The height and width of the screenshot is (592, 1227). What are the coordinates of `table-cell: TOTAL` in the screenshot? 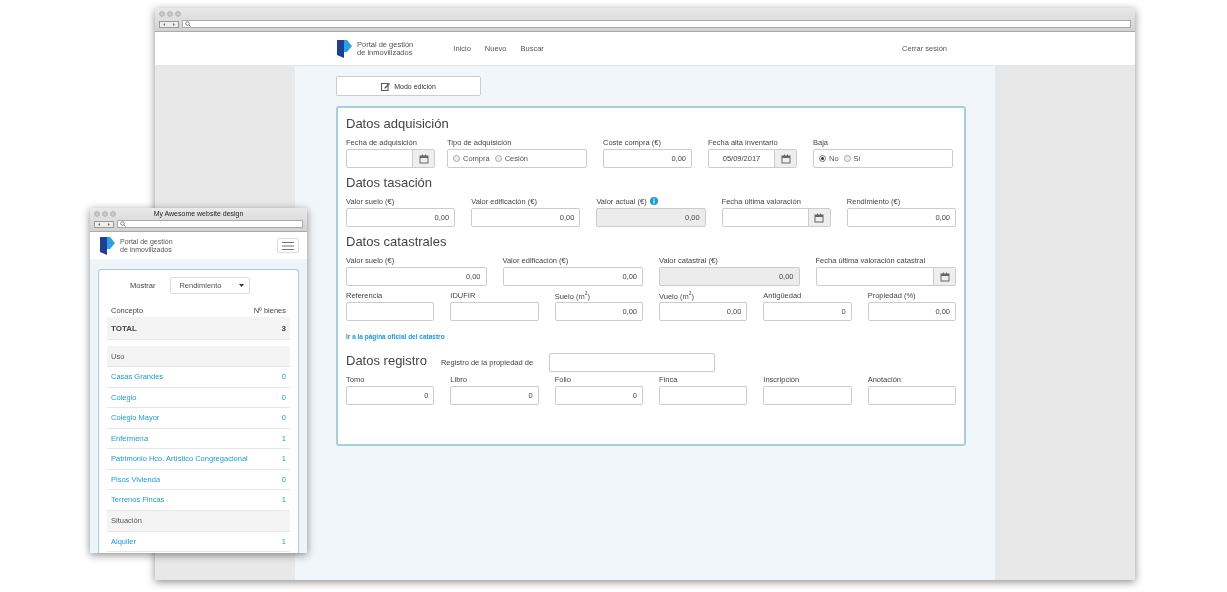 It's located at (124, 328).